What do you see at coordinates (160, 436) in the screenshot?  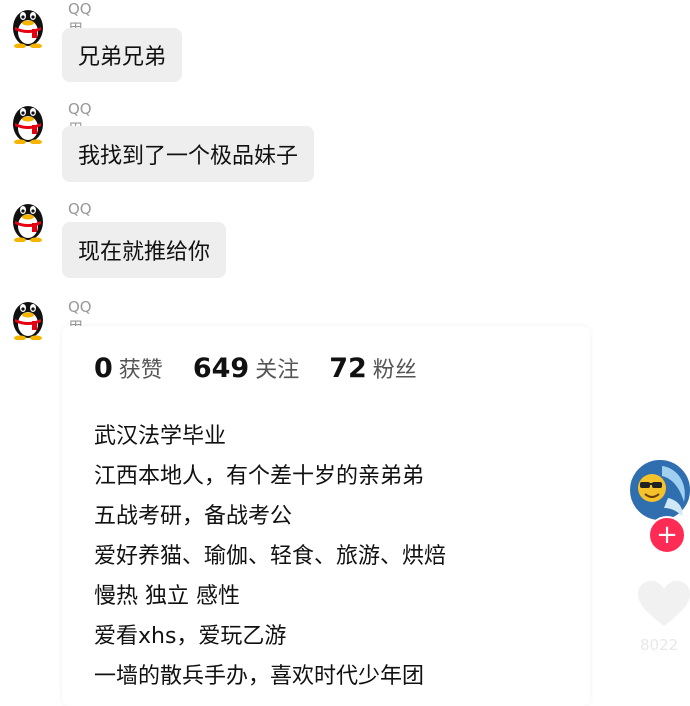 I see `bio-line: 武汉法学毕业` at bounding box center [160, 436].